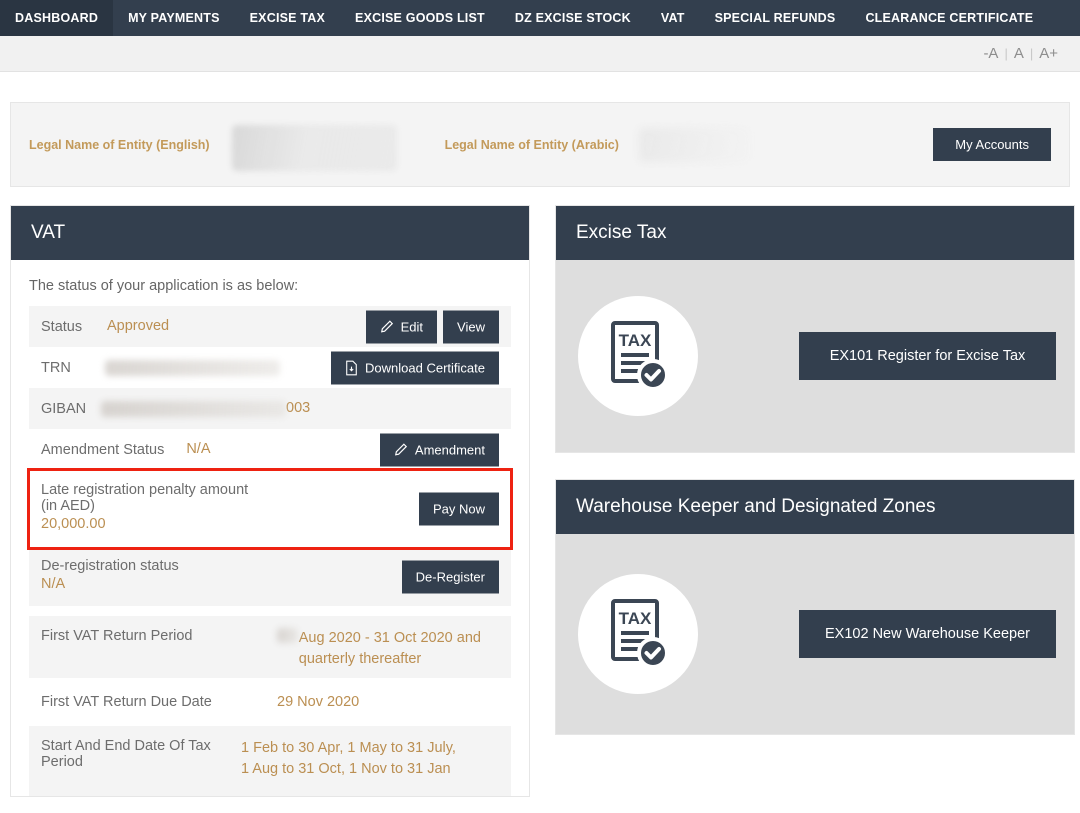 This screenshot has height=813, width=1080. What do you see at coordinates (351, 367) in the screenshot?
I see `download-document-icon` at bounding box center [351, 367].